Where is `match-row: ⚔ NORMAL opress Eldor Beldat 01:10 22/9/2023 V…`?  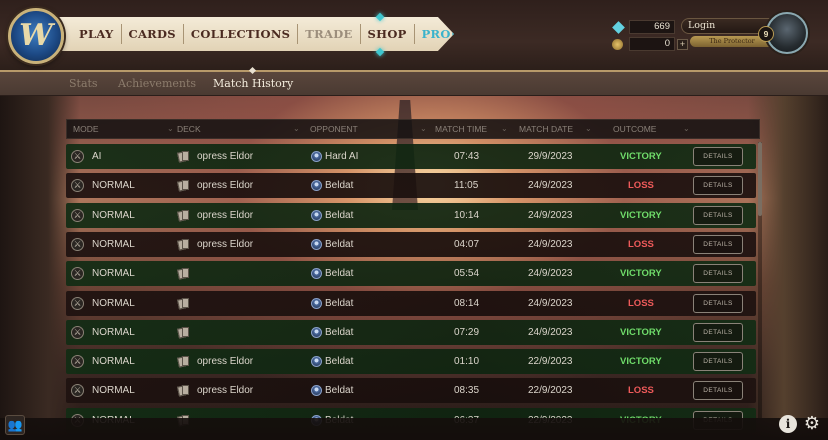
match-row: ⚔ NORMAL opress Eldor Beldat 01:10 22/9/2023 V… is located at coordinates (411, 361).